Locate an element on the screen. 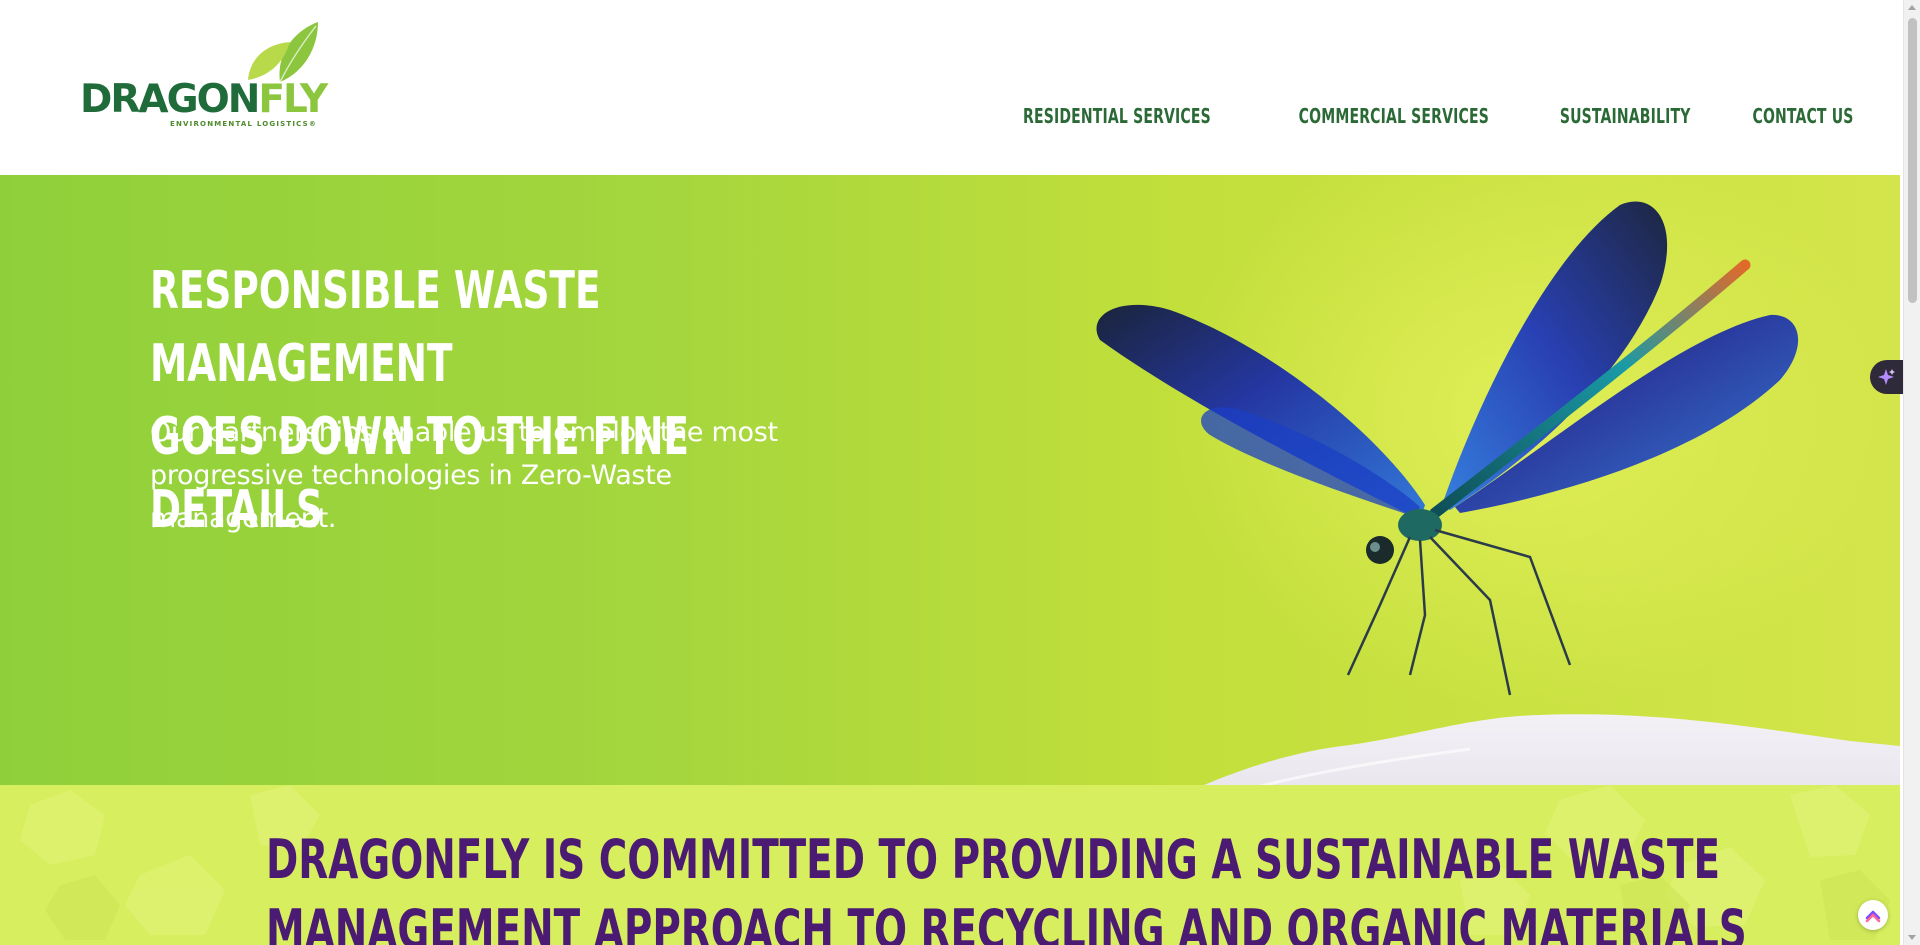  dragonfly-logo: DRAGONFLY ENVIRONMENTAL LOGISTICS® is located at coordinates (204, 79).